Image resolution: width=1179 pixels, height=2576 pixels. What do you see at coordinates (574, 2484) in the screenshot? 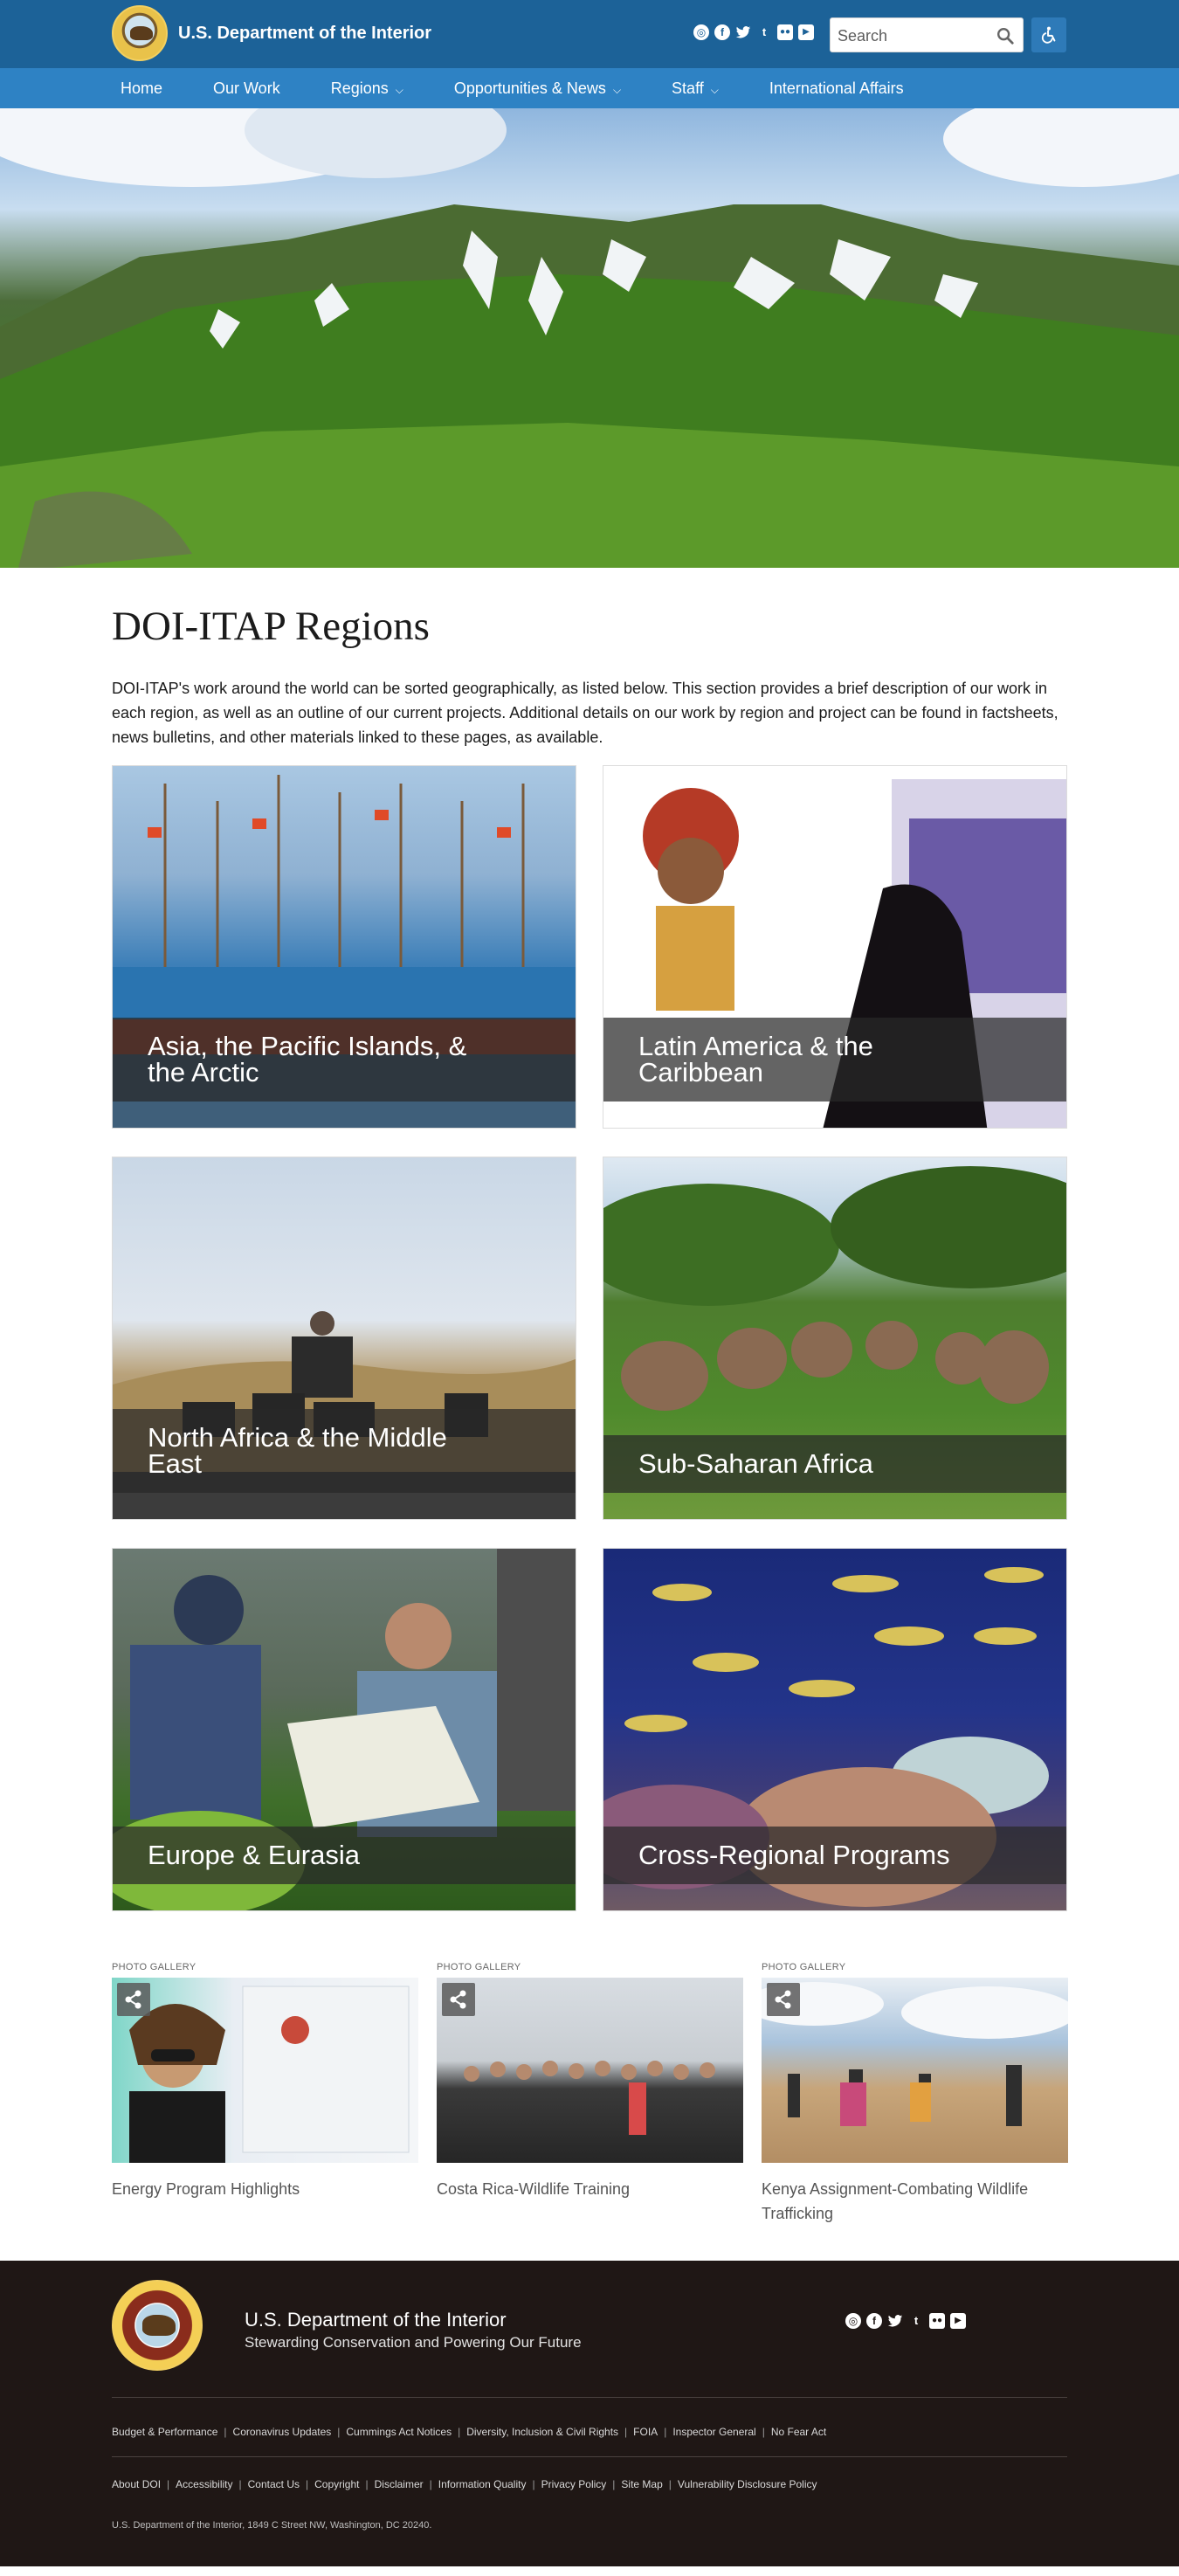
I see `footer-link-privacy: Privacy Policy` at bounding box center [574, 2484].